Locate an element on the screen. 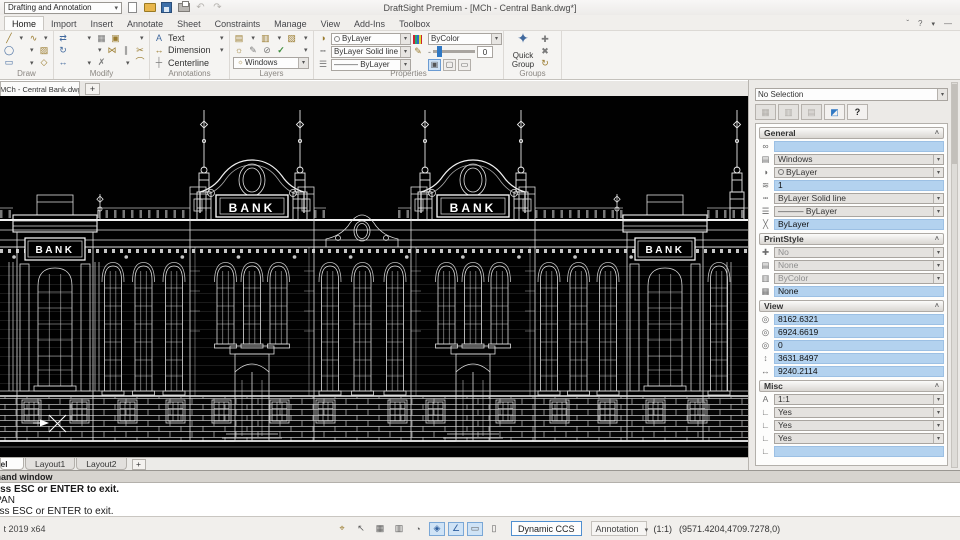 Image resolution: width=960 pixels, height=540 pixels. tab-sheet: Sheet is located at coordinates (189, 23).